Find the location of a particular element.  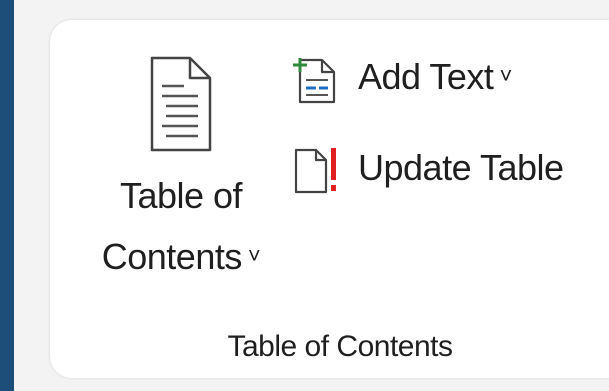

add-text-icon is located at coordinates (314, 81).